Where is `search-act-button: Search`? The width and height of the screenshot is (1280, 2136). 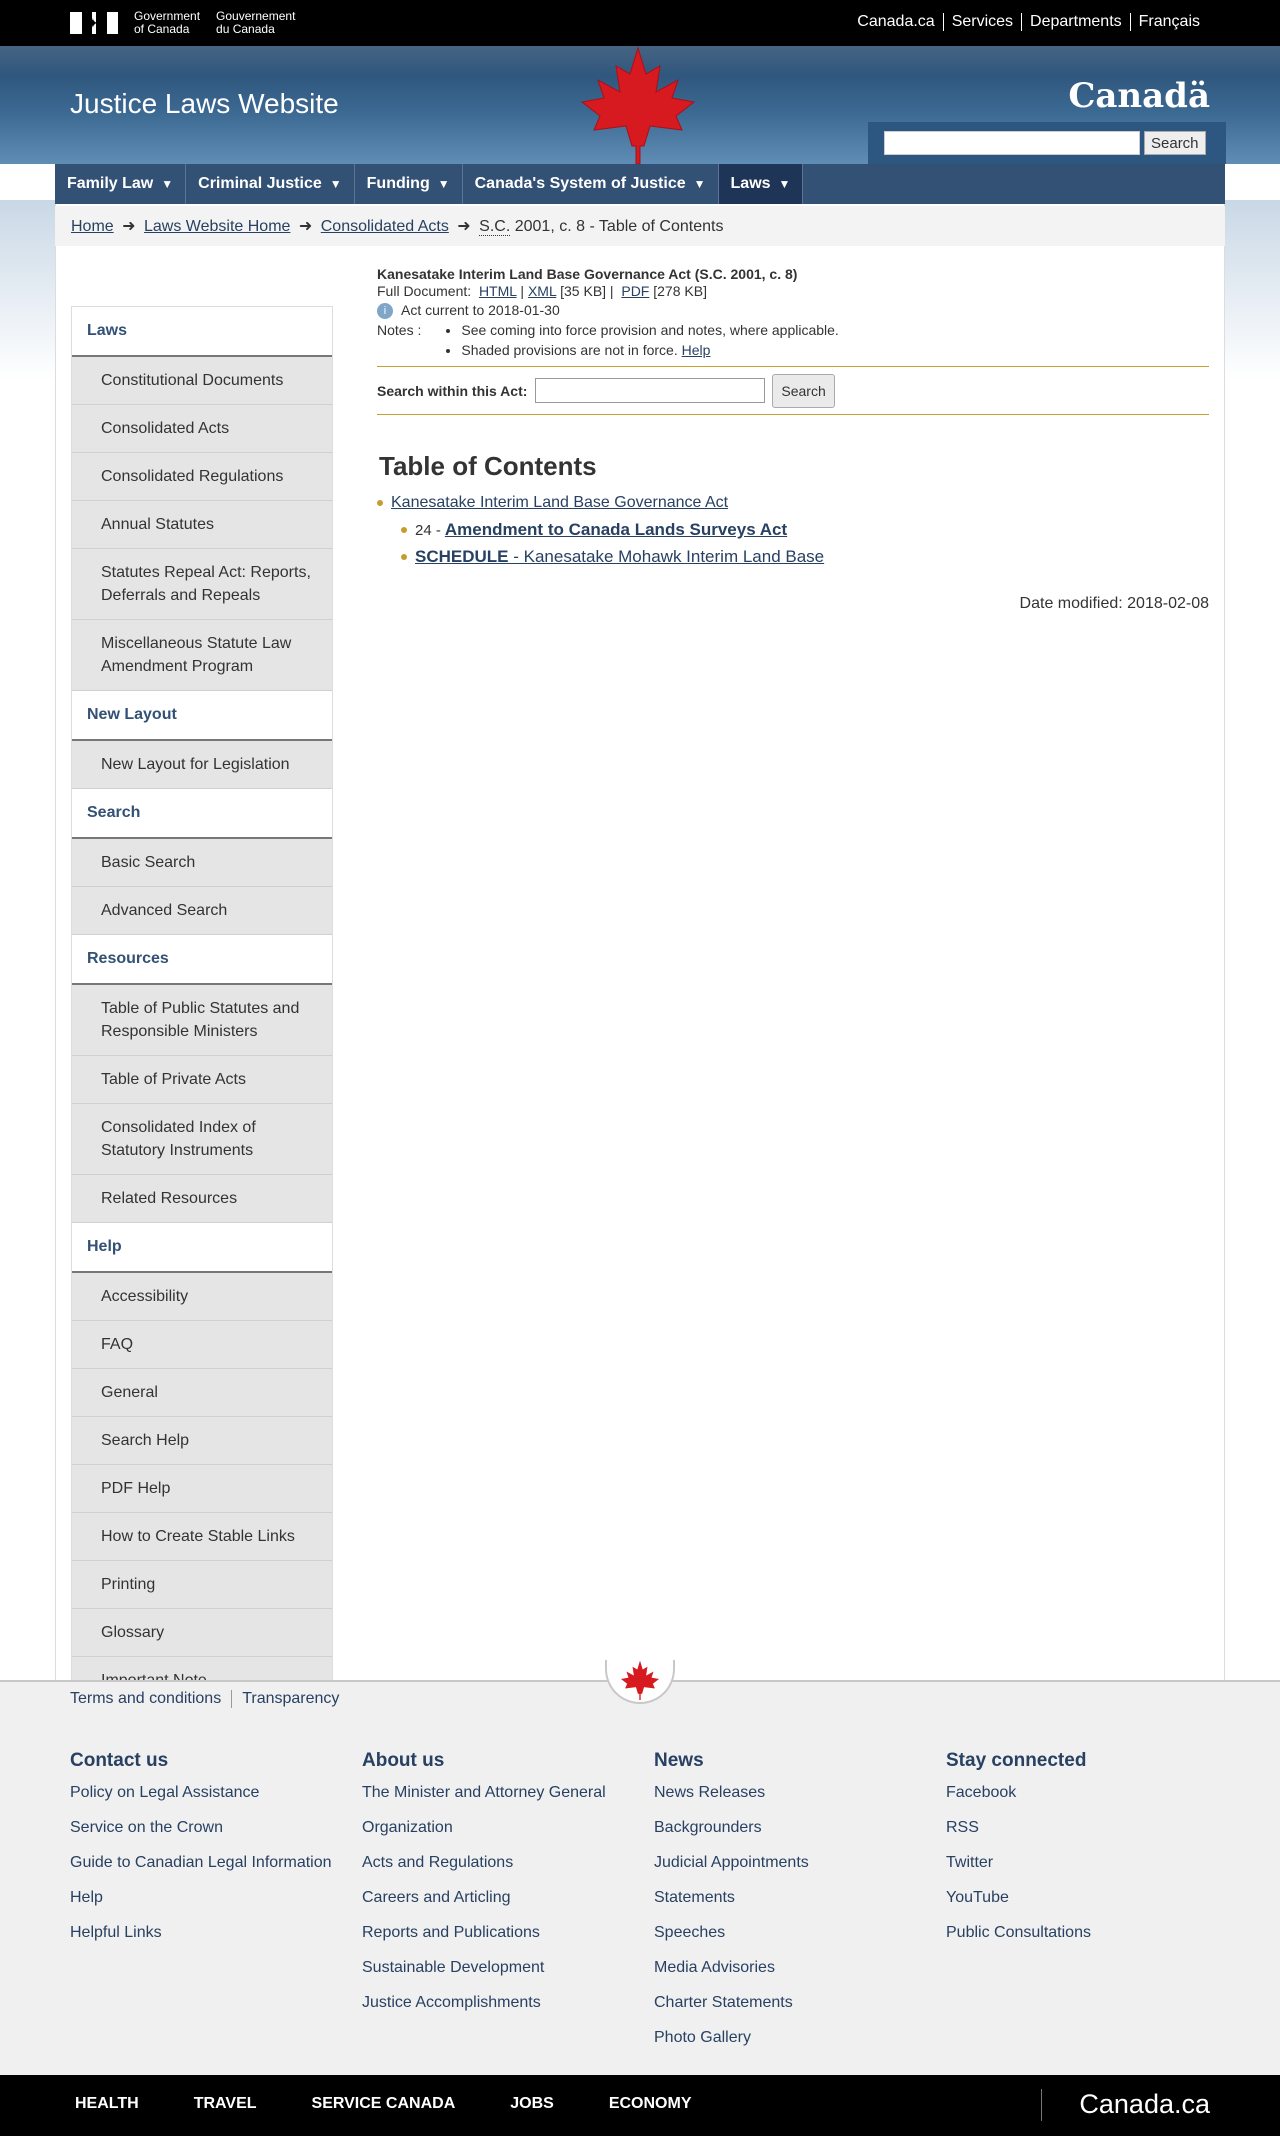 search-act-button: Search is located at coordinates (803, 390).